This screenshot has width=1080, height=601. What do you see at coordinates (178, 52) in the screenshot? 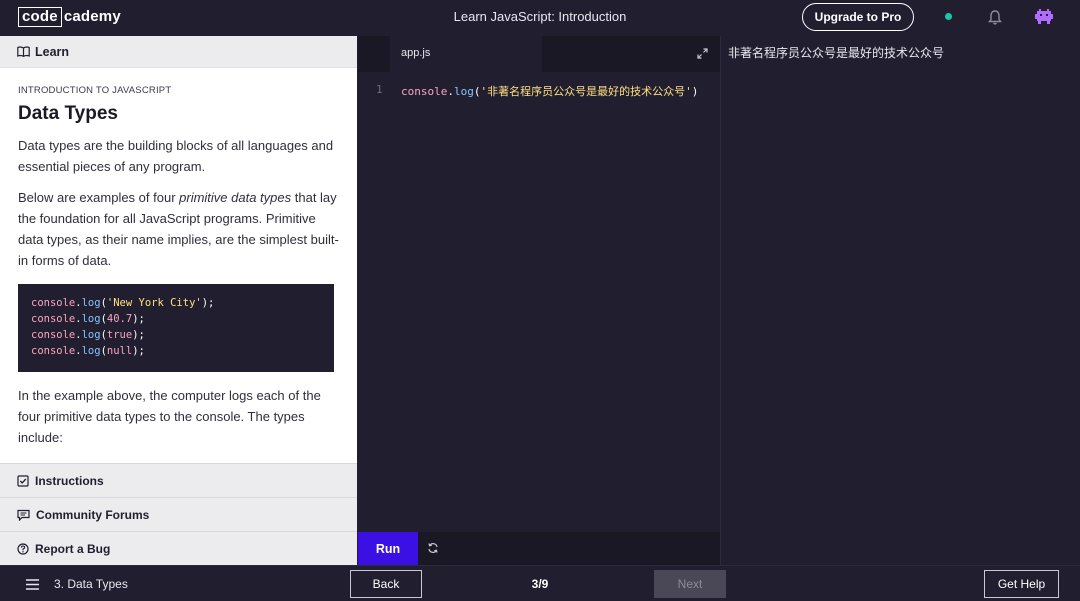
I see `learn-header: Learn` at bounding box center [178, 52].